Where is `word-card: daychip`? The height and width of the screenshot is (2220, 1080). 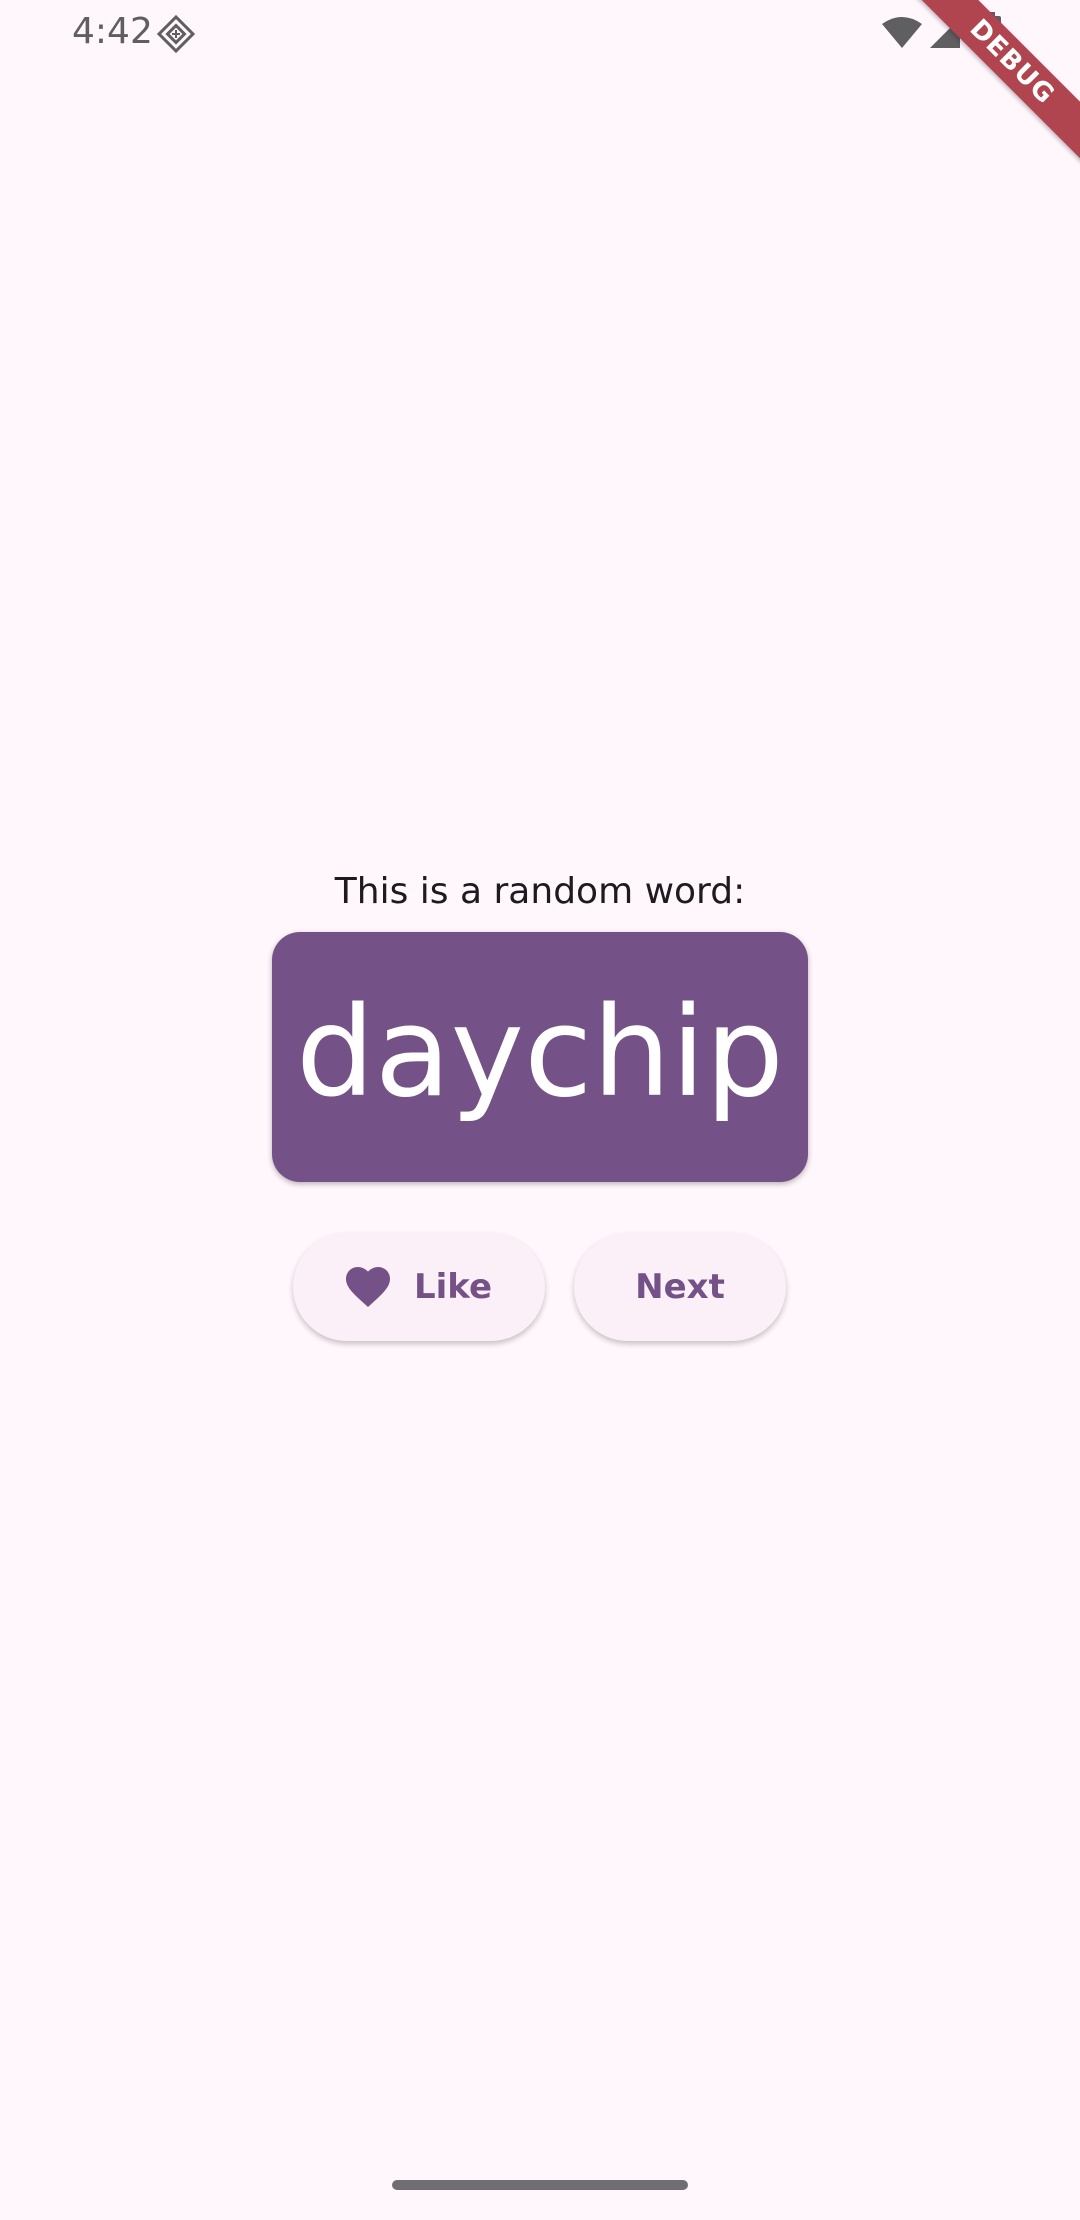
word-card: daychip is located at coordinates (540, 1057).